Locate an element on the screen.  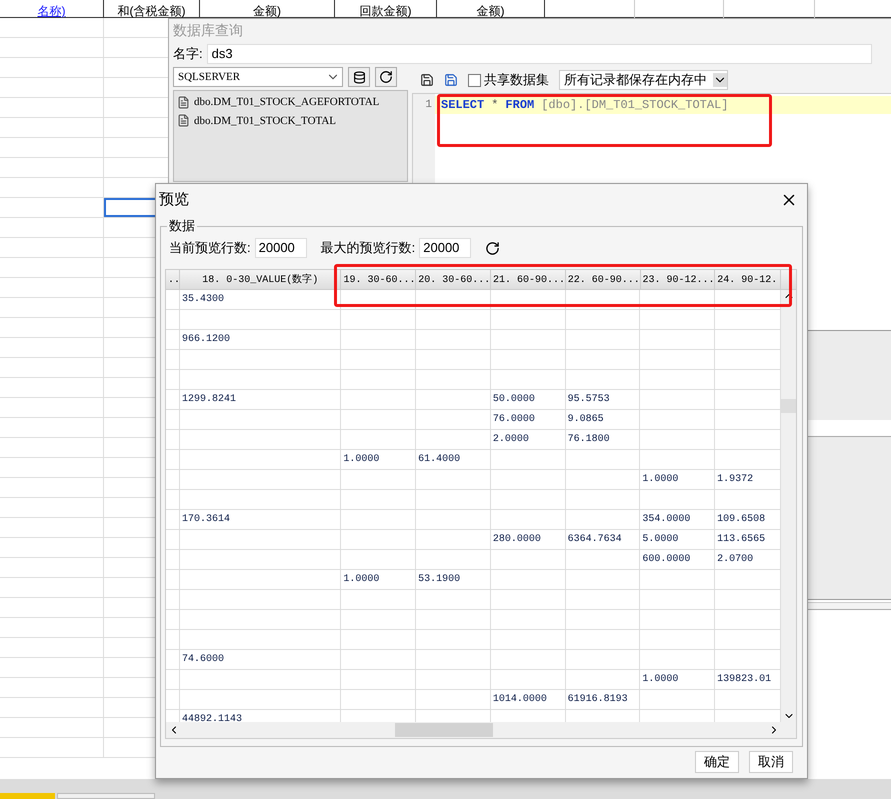
table-cell-text: 1.9372 is located at coordinates (735, 480).